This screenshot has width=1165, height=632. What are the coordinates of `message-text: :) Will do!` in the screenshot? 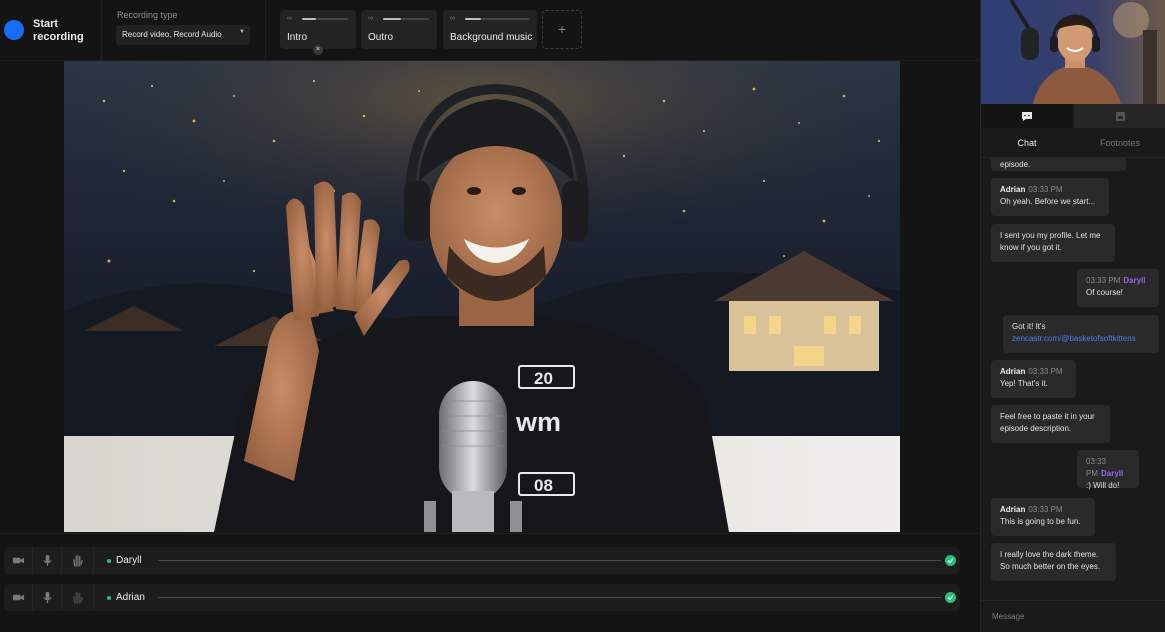 It's located at (1103, 485).